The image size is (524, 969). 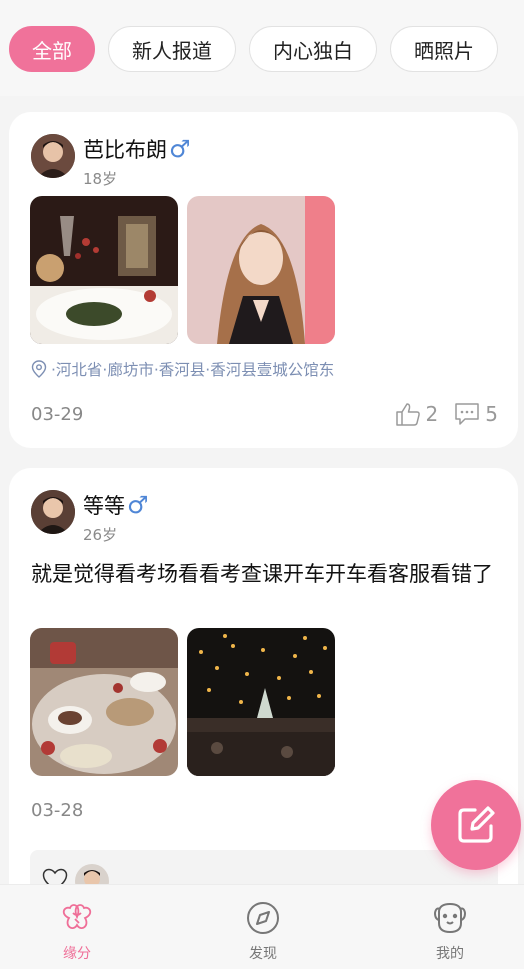 I want to click on comment-button: 5, so click(x=476, y=414).